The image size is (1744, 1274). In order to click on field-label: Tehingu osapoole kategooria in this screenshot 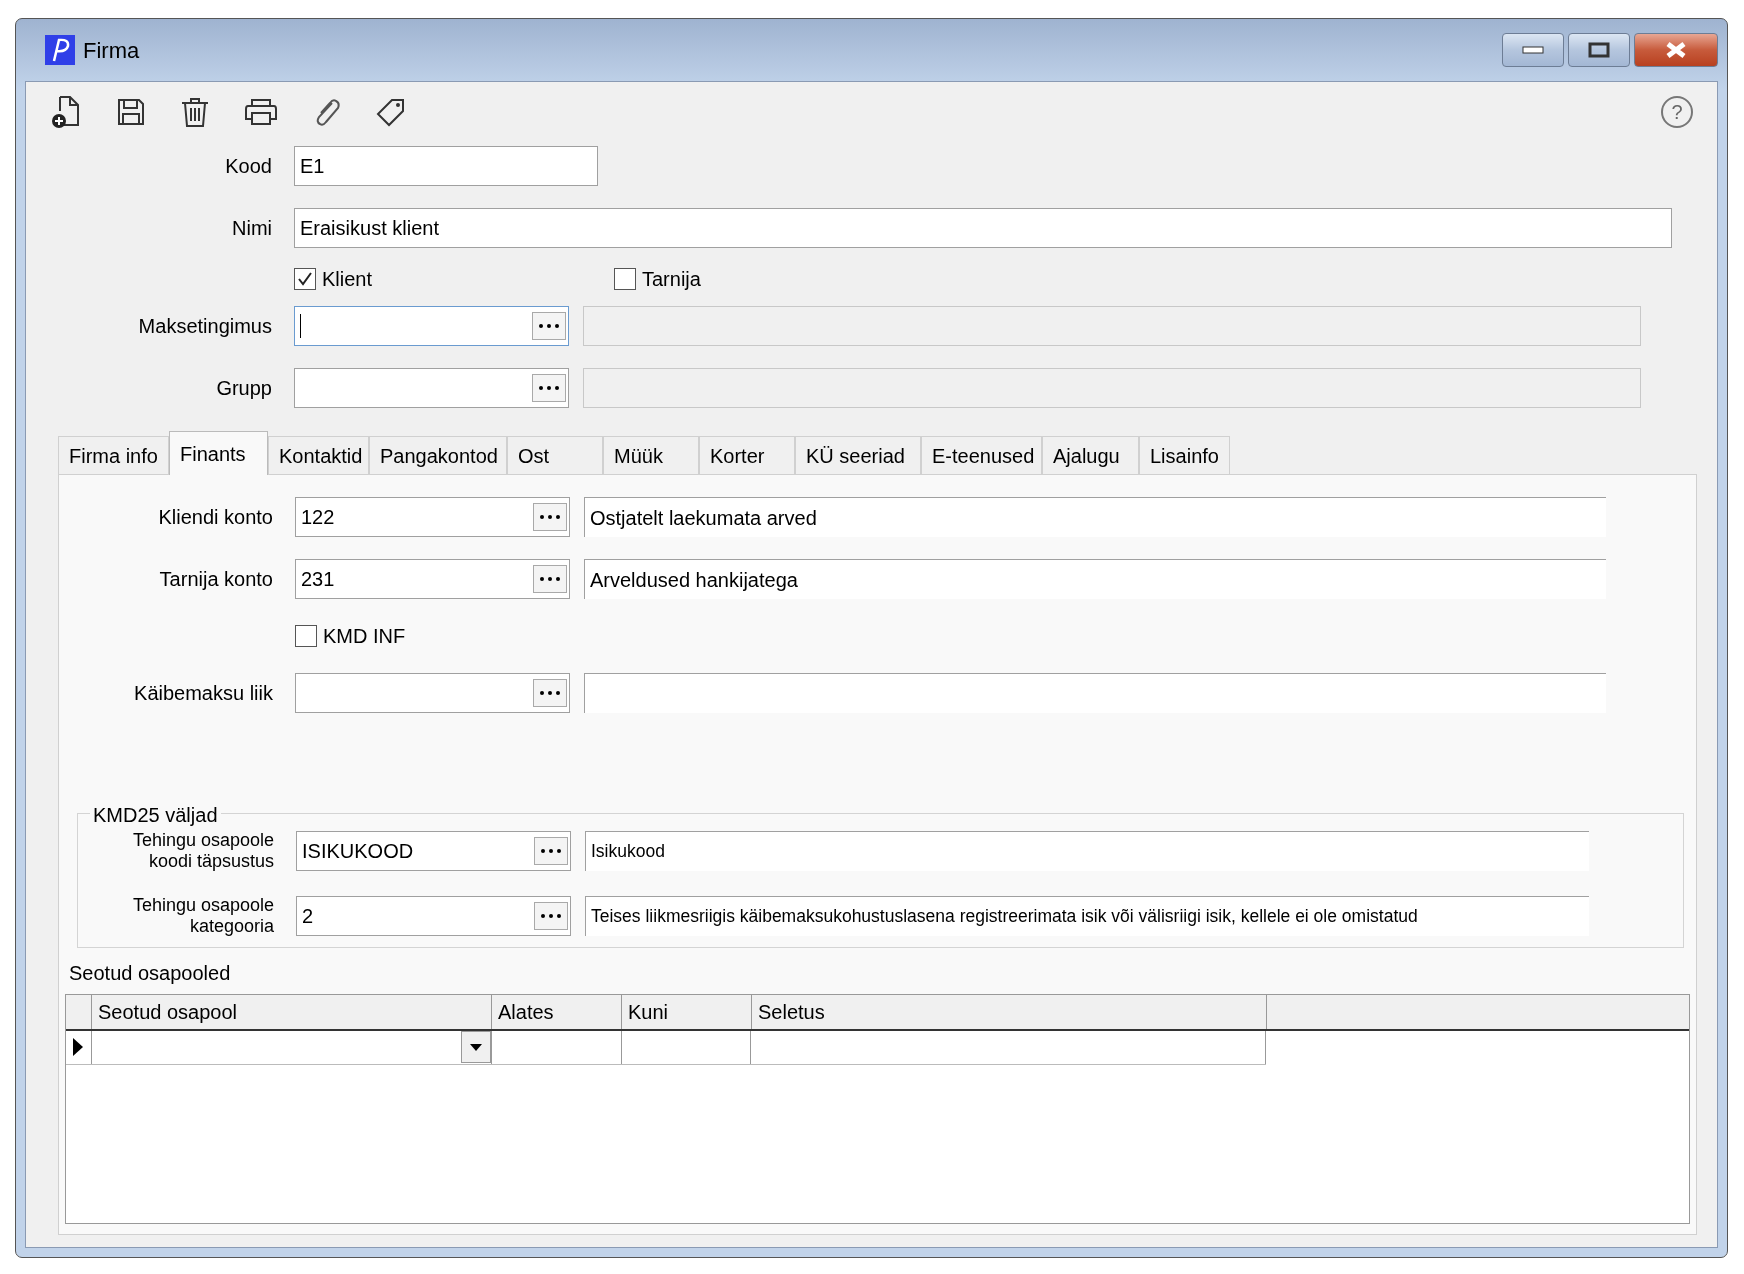, I will do `click(203, 916)`.